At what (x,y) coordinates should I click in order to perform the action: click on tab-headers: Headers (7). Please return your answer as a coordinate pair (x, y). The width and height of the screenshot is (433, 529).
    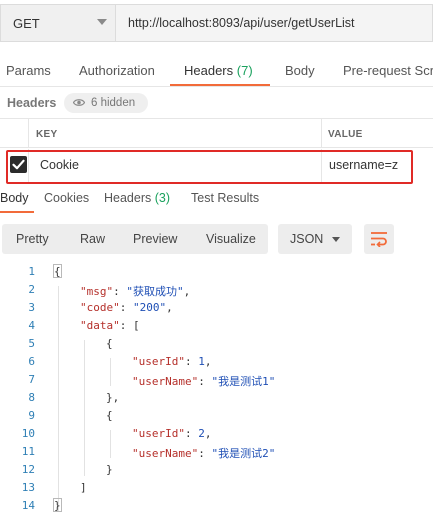
    Looking at the image, I should click on (218, 70).